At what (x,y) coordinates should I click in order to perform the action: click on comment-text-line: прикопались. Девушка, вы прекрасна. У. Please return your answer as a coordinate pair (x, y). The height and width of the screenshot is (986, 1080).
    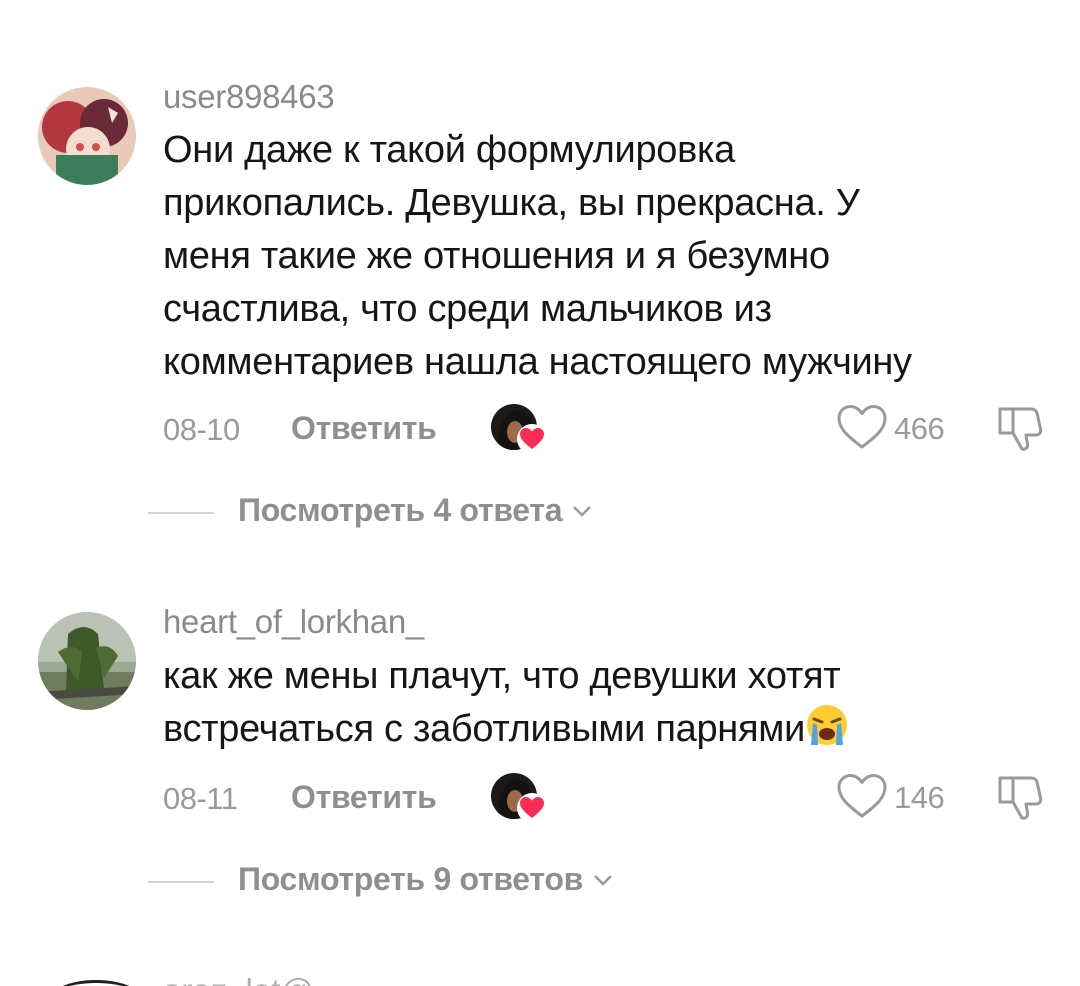
    Looking at the image, I should click on (511, 203).